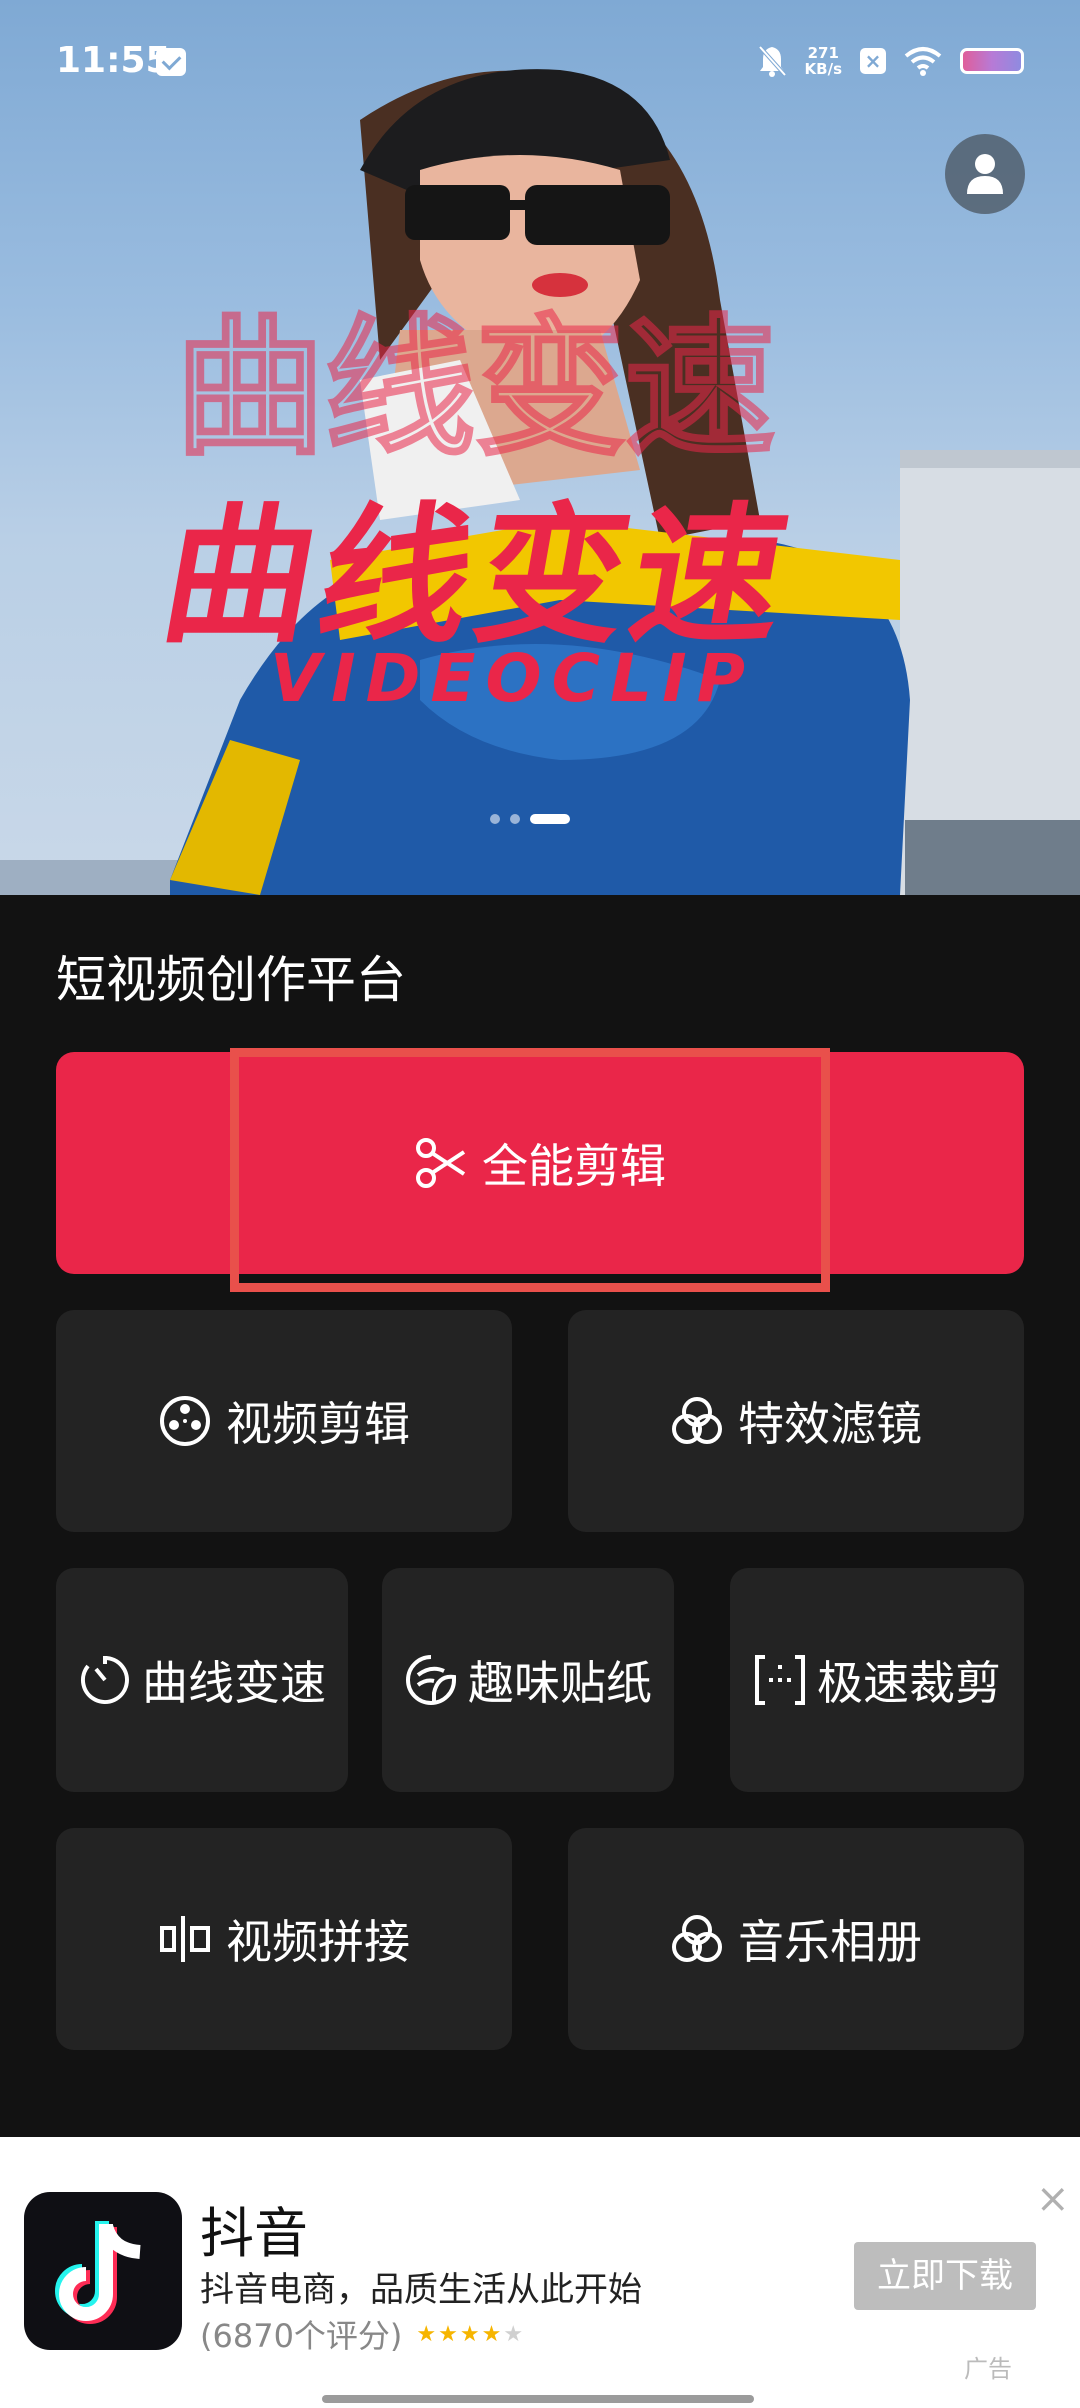 The image size is (1080, 2408). Describe the element at coordinates (105, 1680) in the screenshot. I see `timer-icon` at that location.